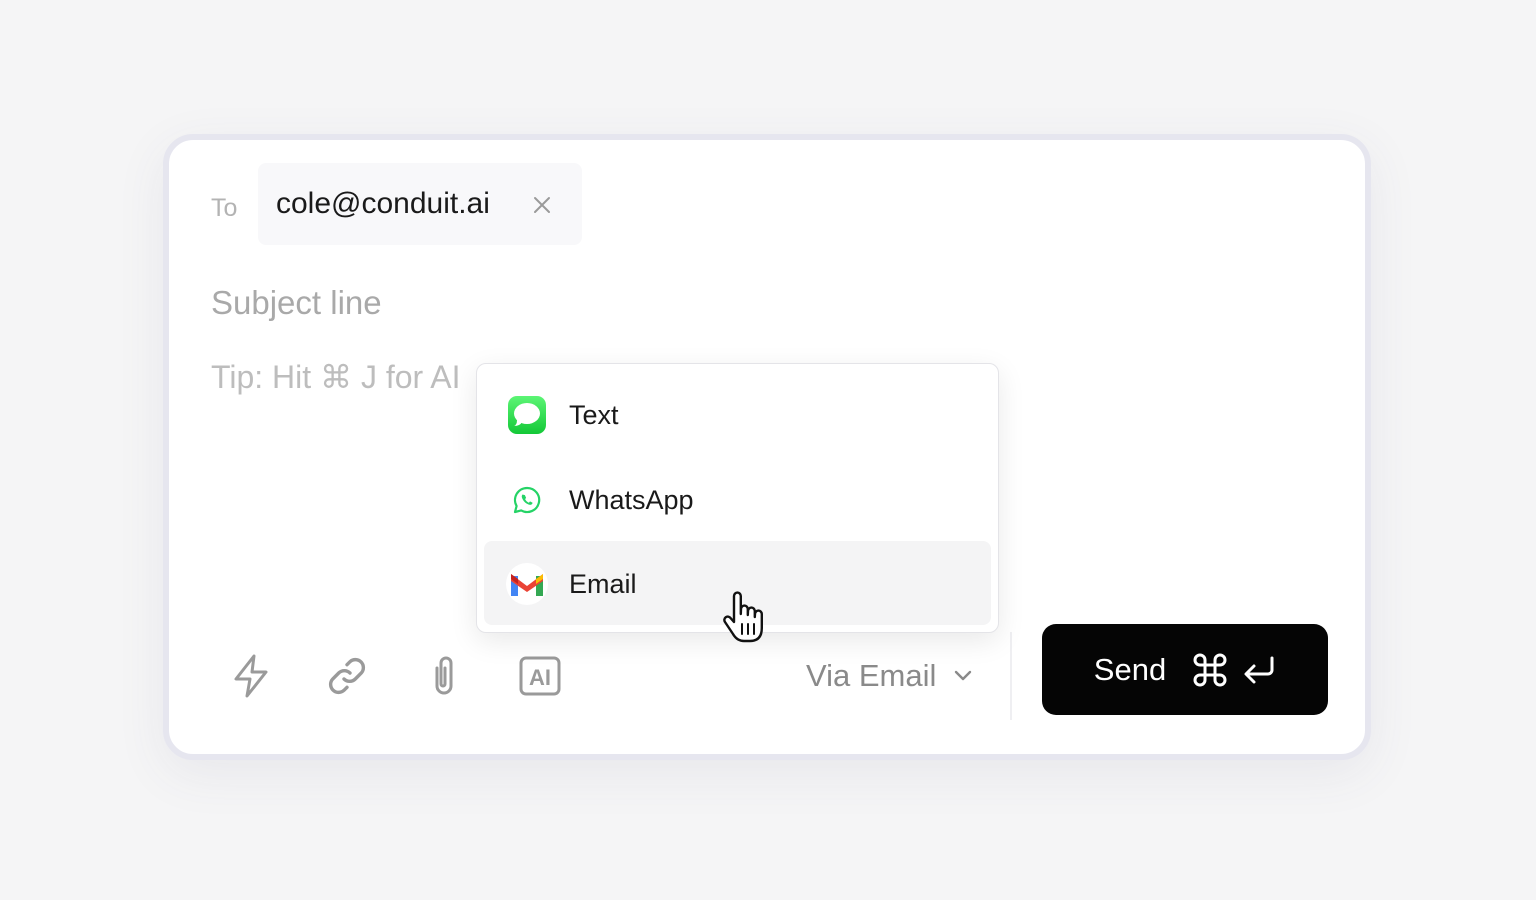 The width and height of the screenshot is (1536, 900). What do you see at coordinates (336, 377) in the screenshot?
I see `message-body-input: Tip: Hit ⌘ J for AI` at bounding box center [336, 377].